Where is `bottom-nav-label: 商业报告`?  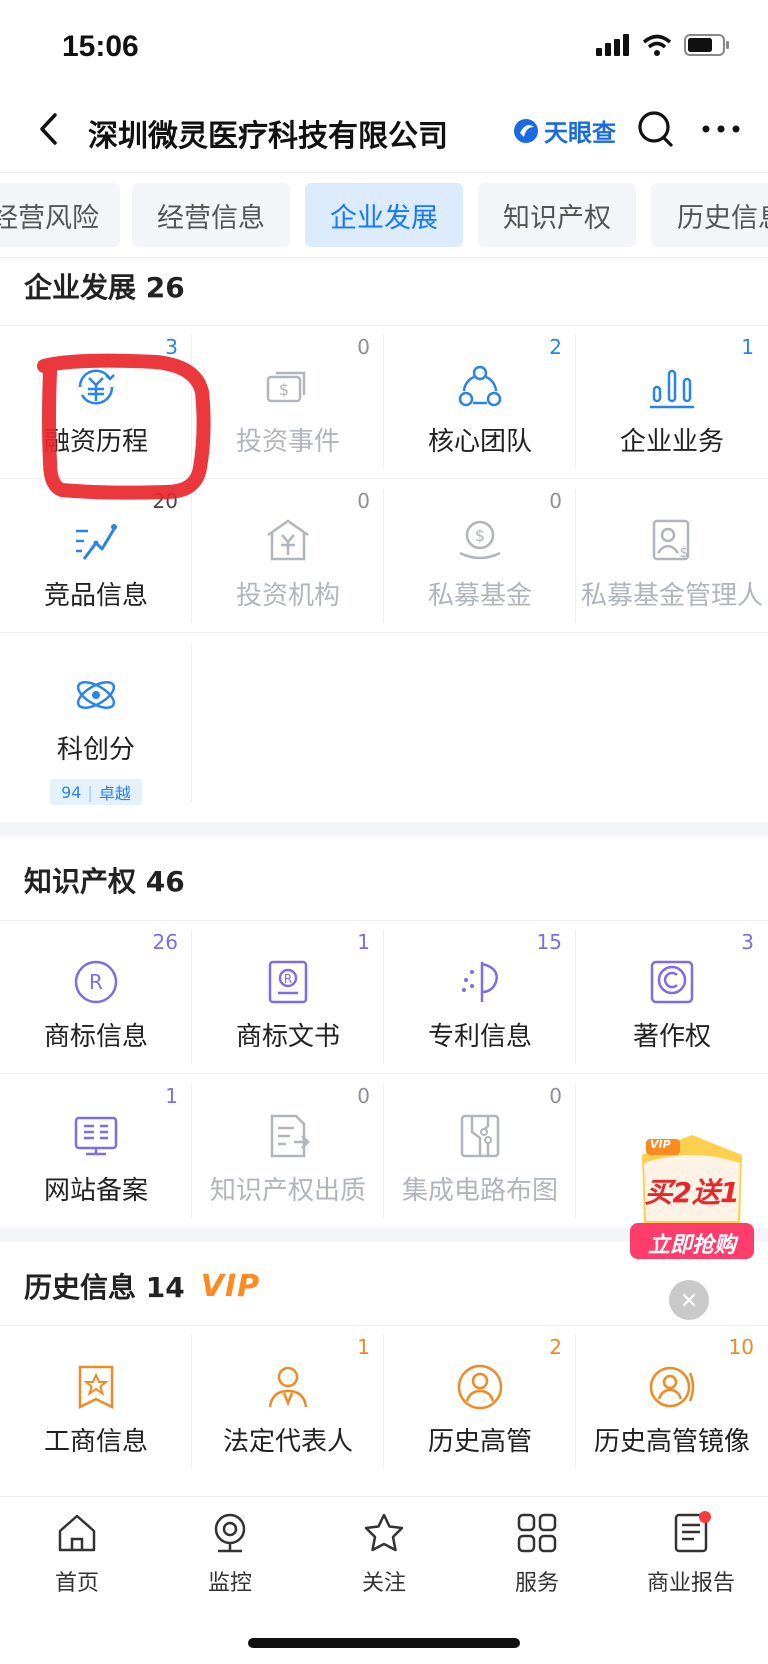 bottom-nav-label: 商业报告 is located at coordinates (690, 1583).